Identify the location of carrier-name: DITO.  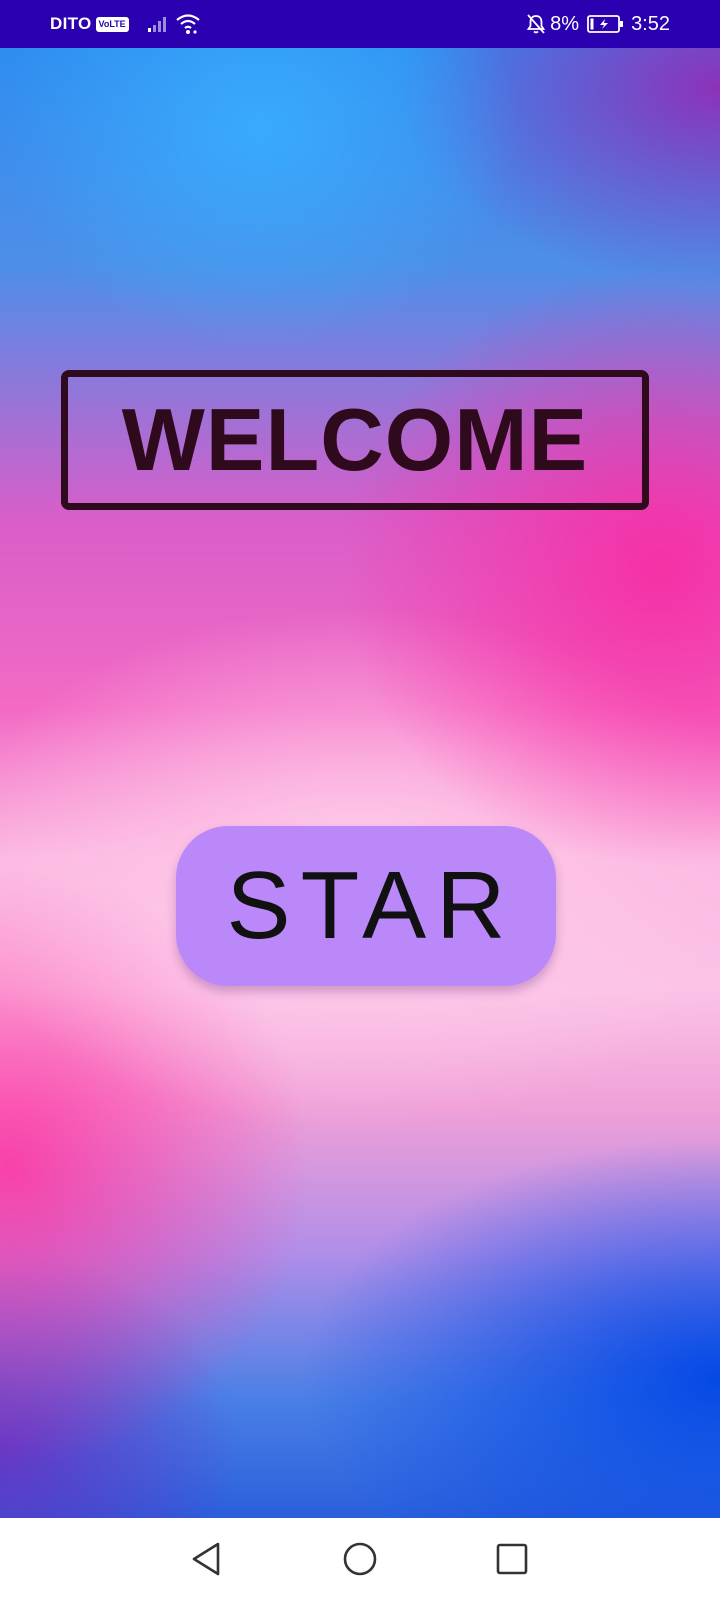
(71, 23).